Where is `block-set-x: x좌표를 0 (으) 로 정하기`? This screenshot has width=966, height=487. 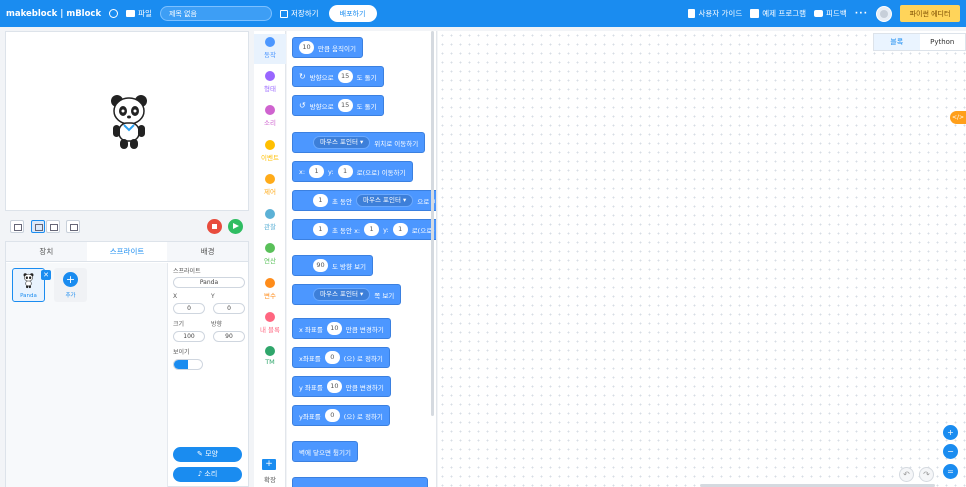 block-set-x: x좌표를 0 (으) 로 정하기 is located at coordinates (341, 357).